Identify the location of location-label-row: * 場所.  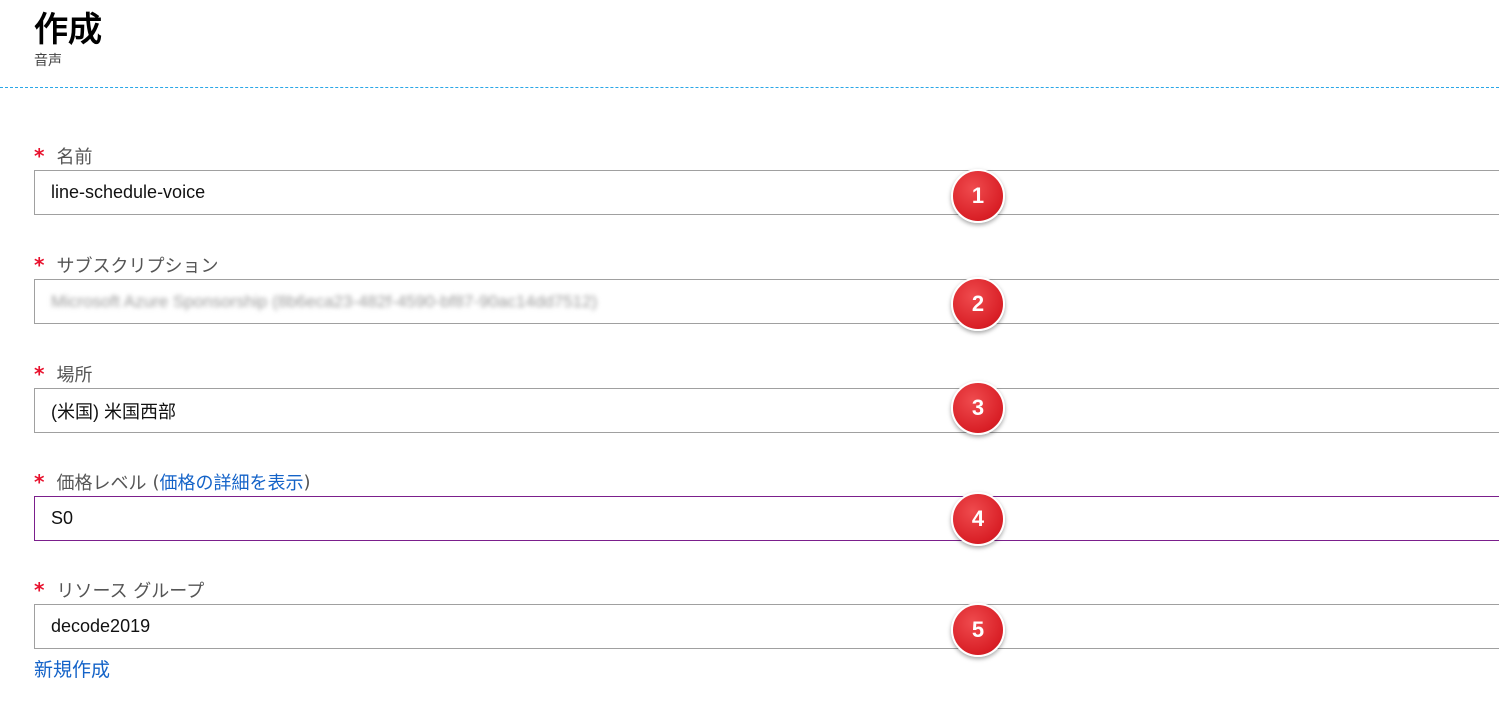
(766, 374).